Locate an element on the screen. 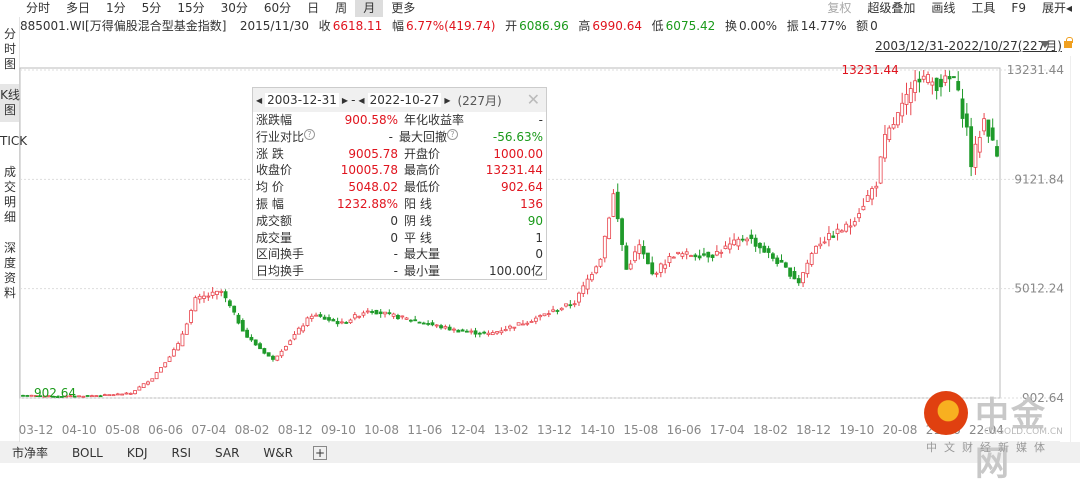 This screenshot has height=485, width=1080. tab-period: 15分 is located at coordinates (190, 8).